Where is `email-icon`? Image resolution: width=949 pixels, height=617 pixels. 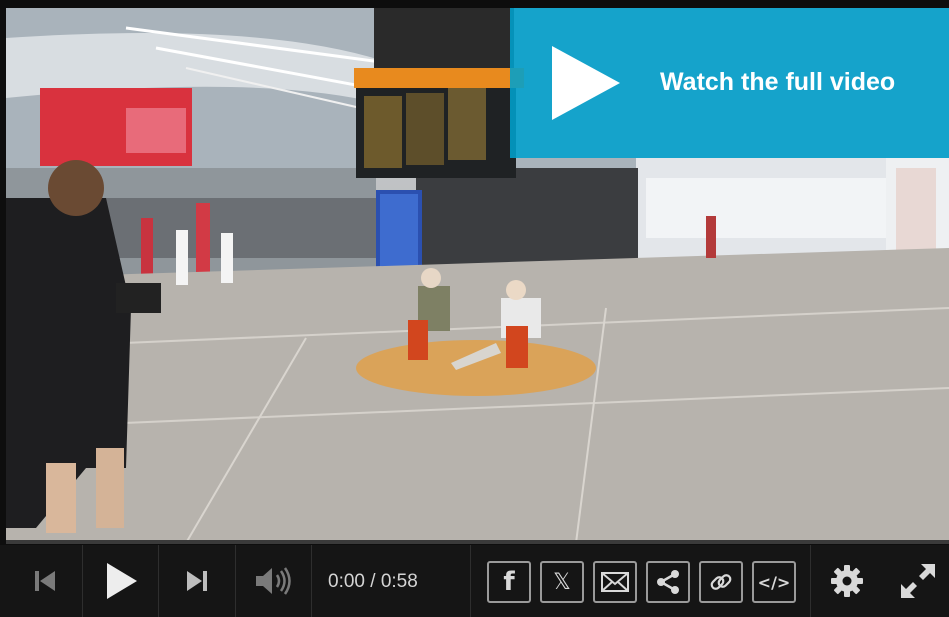 email-icon is located at coordinates (615, 582).